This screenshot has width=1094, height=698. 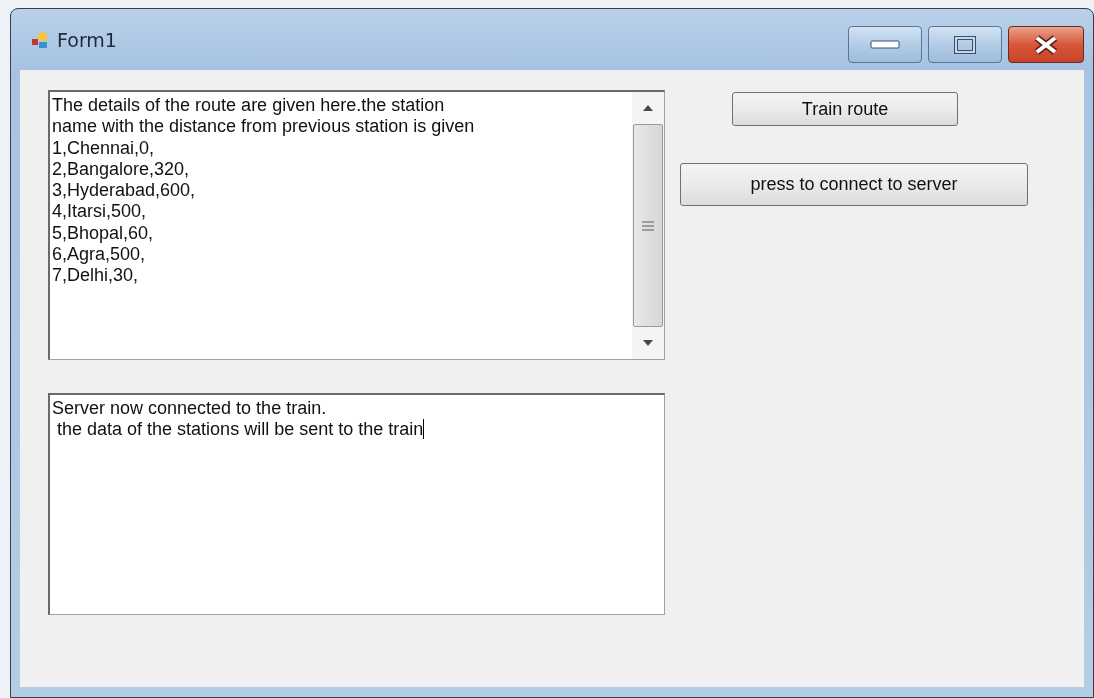 I want to click on route-text-line: 4,Itarsi,500,, so click(x=99, y=212).